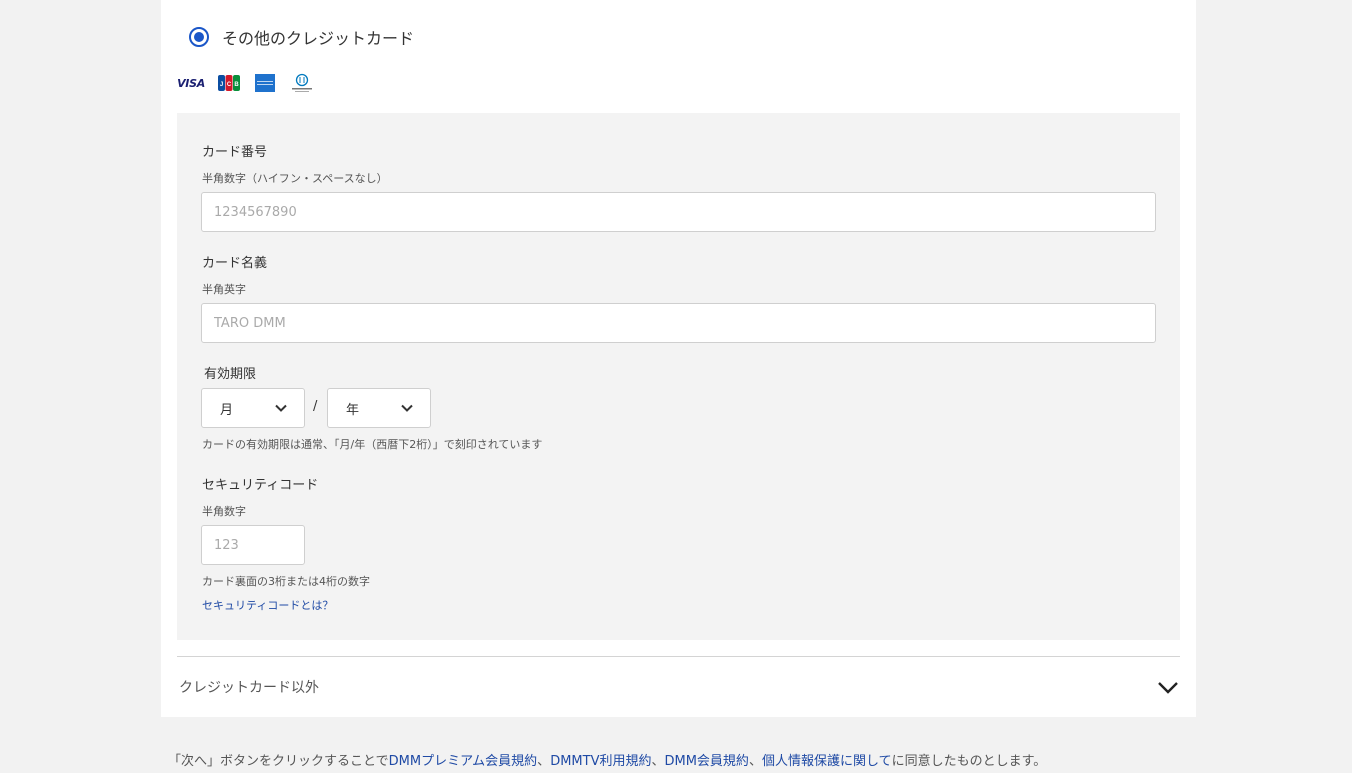  What do you see at coordinates (267, 605) in the screenshot?
I see `security-code-help-link: セキュリティコードとは？` at bounding box center [267, 605].